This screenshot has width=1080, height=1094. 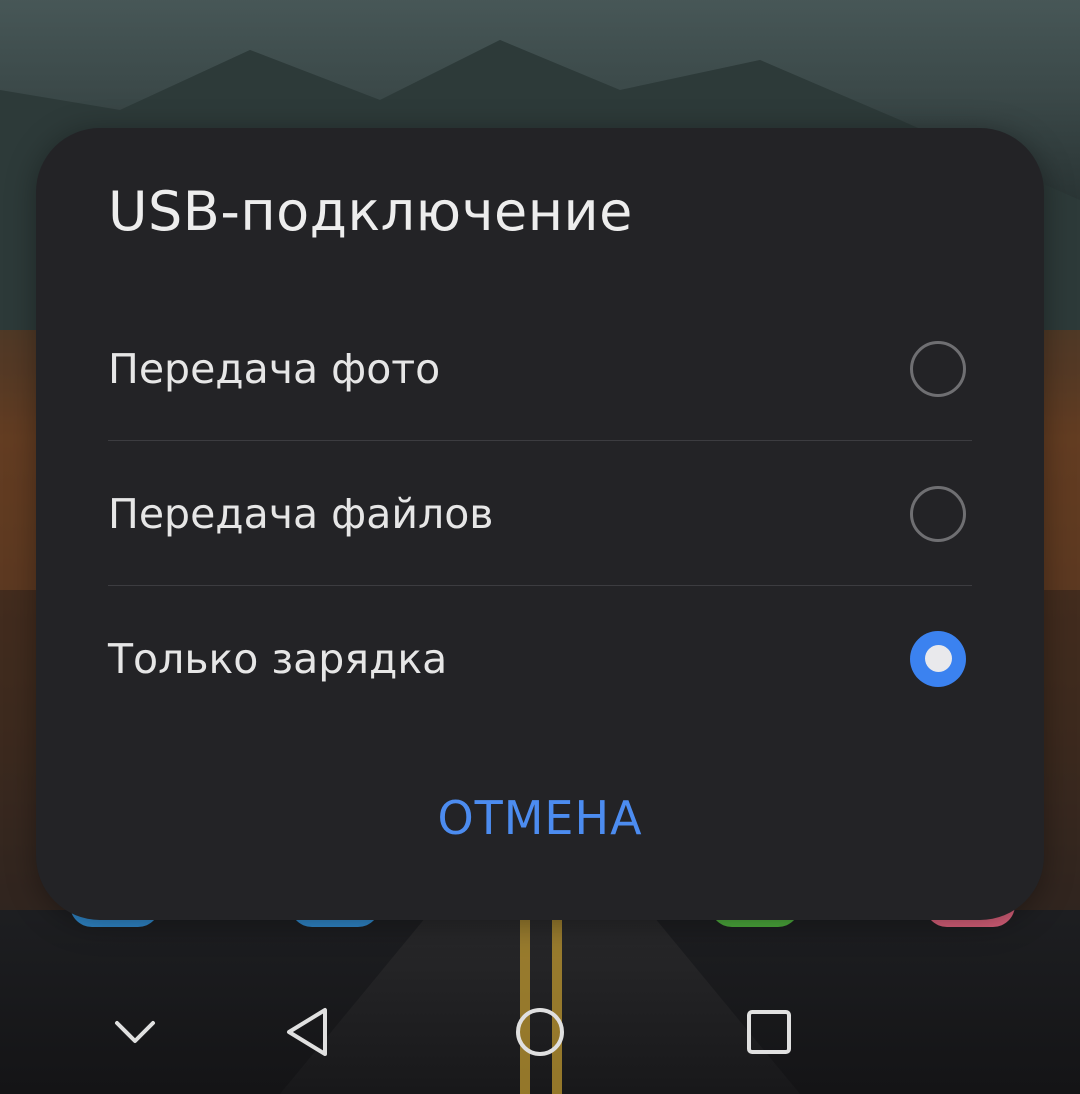 I want to click on chevron-down-icon, so click(x=135, y=1032).